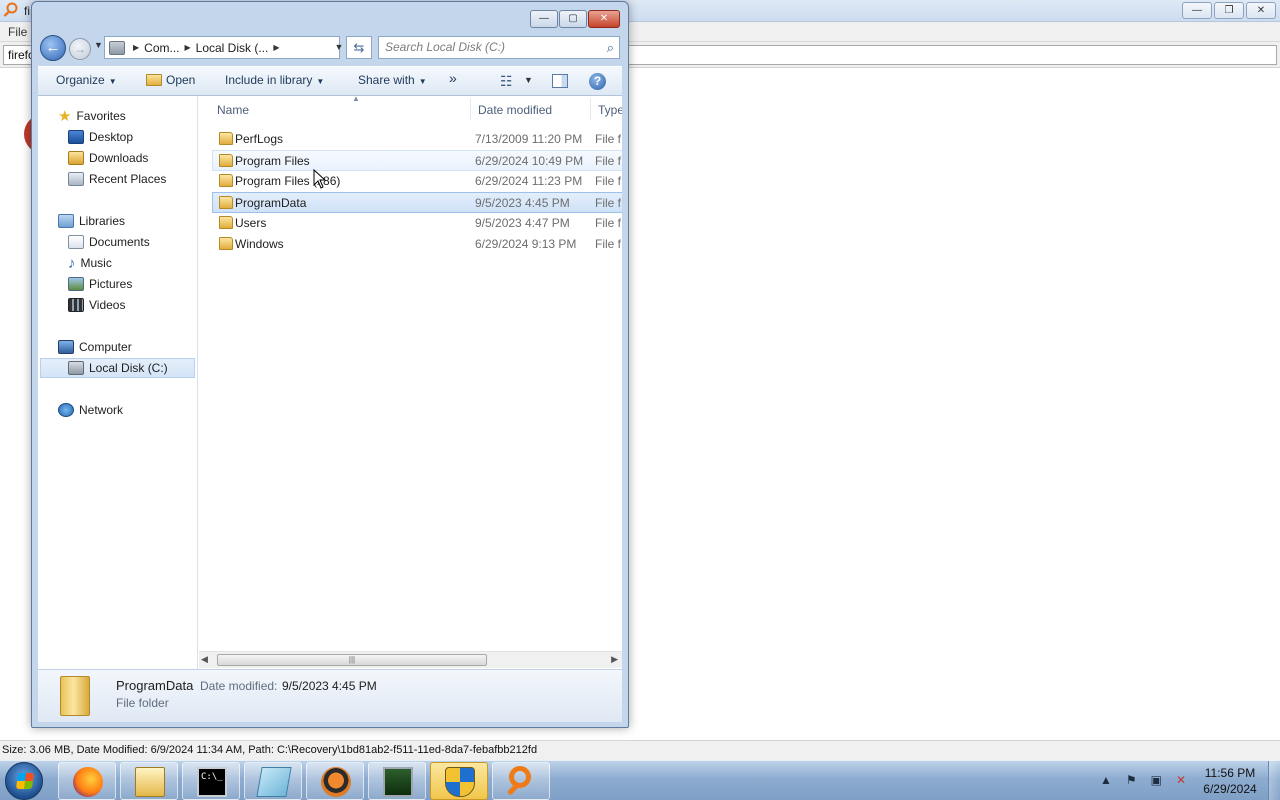 This screenshot has height=800, width=1280. I want to click on star-icon: ★, so click(65, 116).